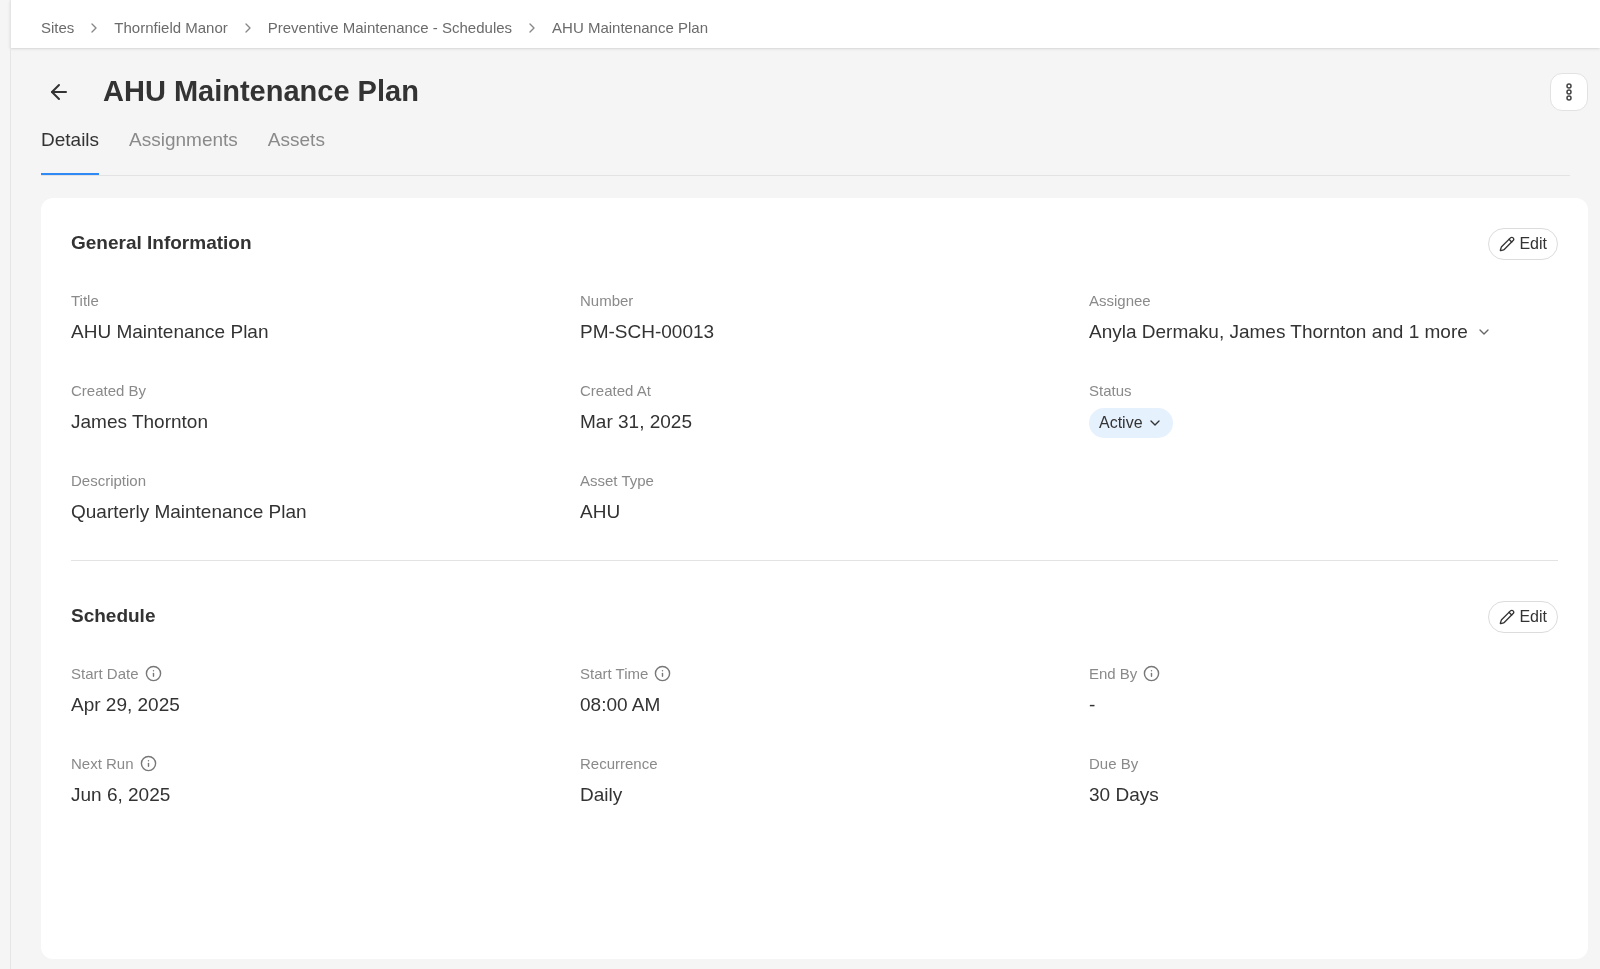 The width and height of the screenshot is (1600, 969). I want to click on field-value: PM-SCH-00013, so click(648, 332).